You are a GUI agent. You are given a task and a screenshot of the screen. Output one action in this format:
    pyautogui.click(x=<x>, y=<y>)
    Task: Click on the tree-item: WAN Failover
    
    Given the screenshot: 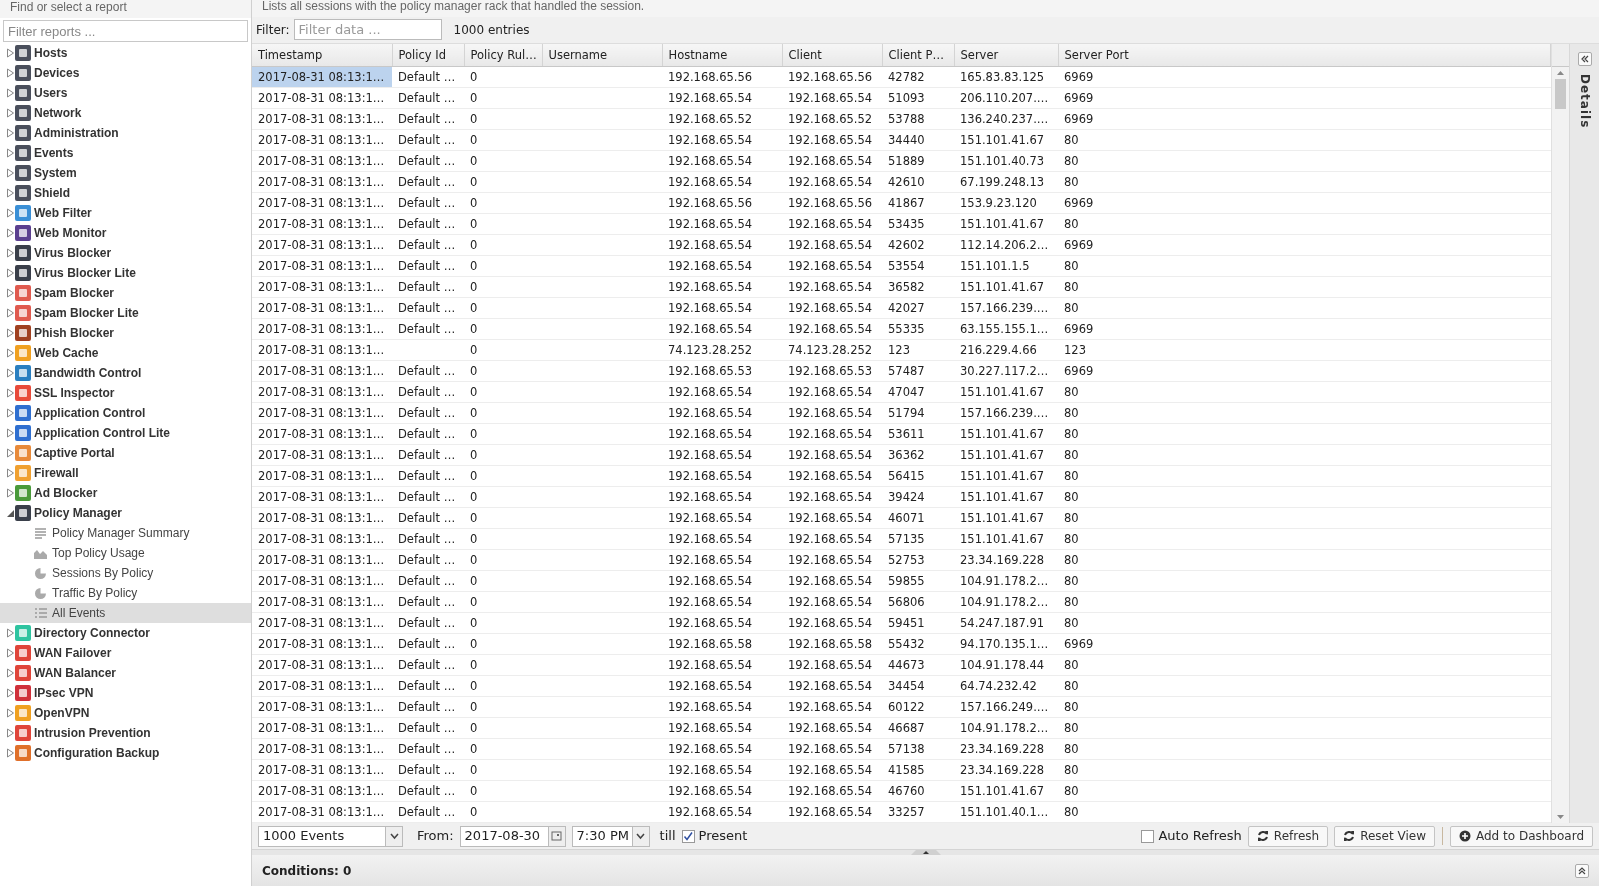 What is the action you would take?
    pyautogui.click(x=125, y=653)
    